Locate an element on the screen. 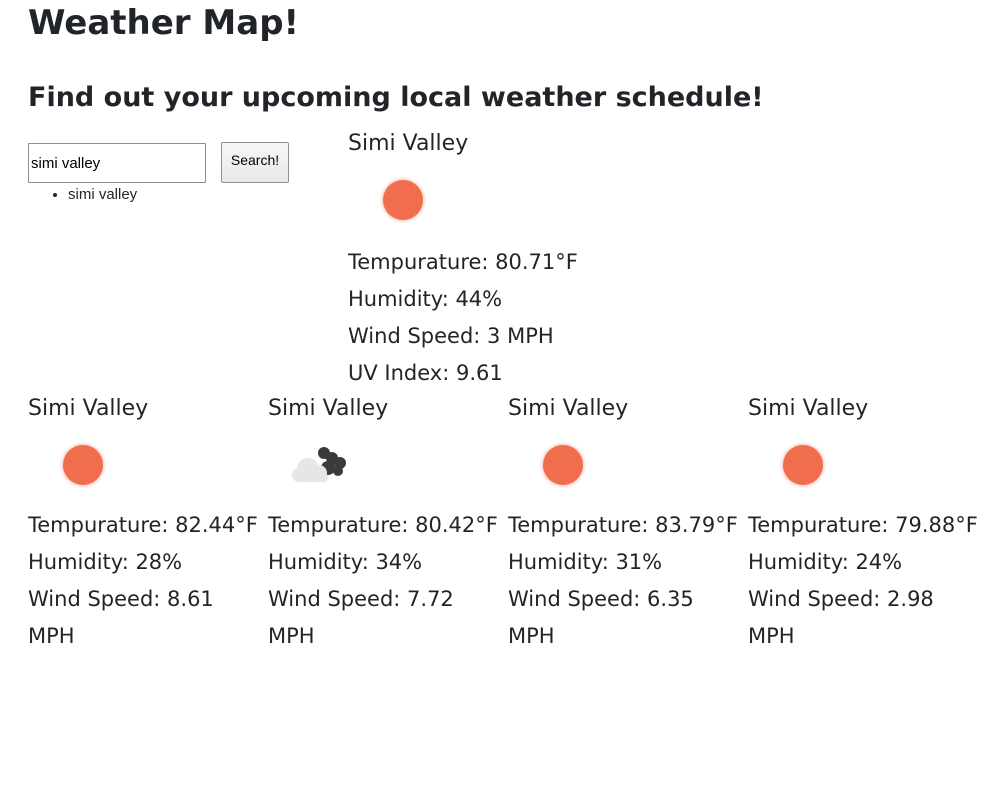 Image resolution: width=999 pixels, height=810 pixels. forecast-wind-speed: Wind Speed: 2.98 MPH is located at coordinates (841, 617).